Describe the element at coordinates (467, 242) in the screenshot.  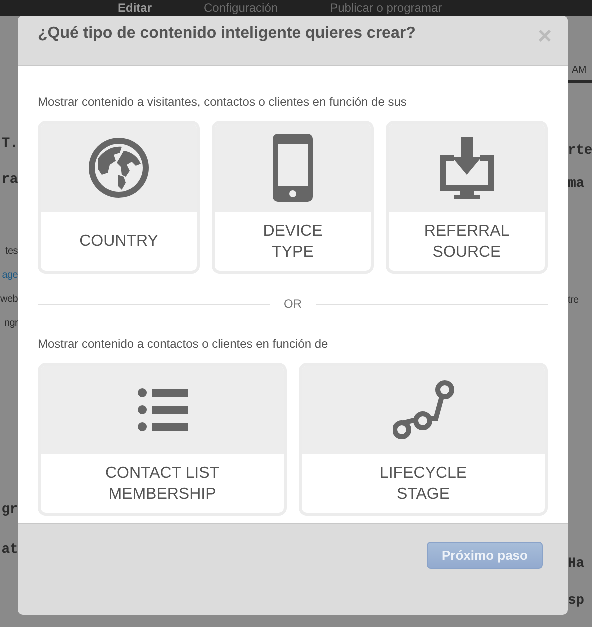
I see `option-label: REFERRAL SOURCE` at that location.